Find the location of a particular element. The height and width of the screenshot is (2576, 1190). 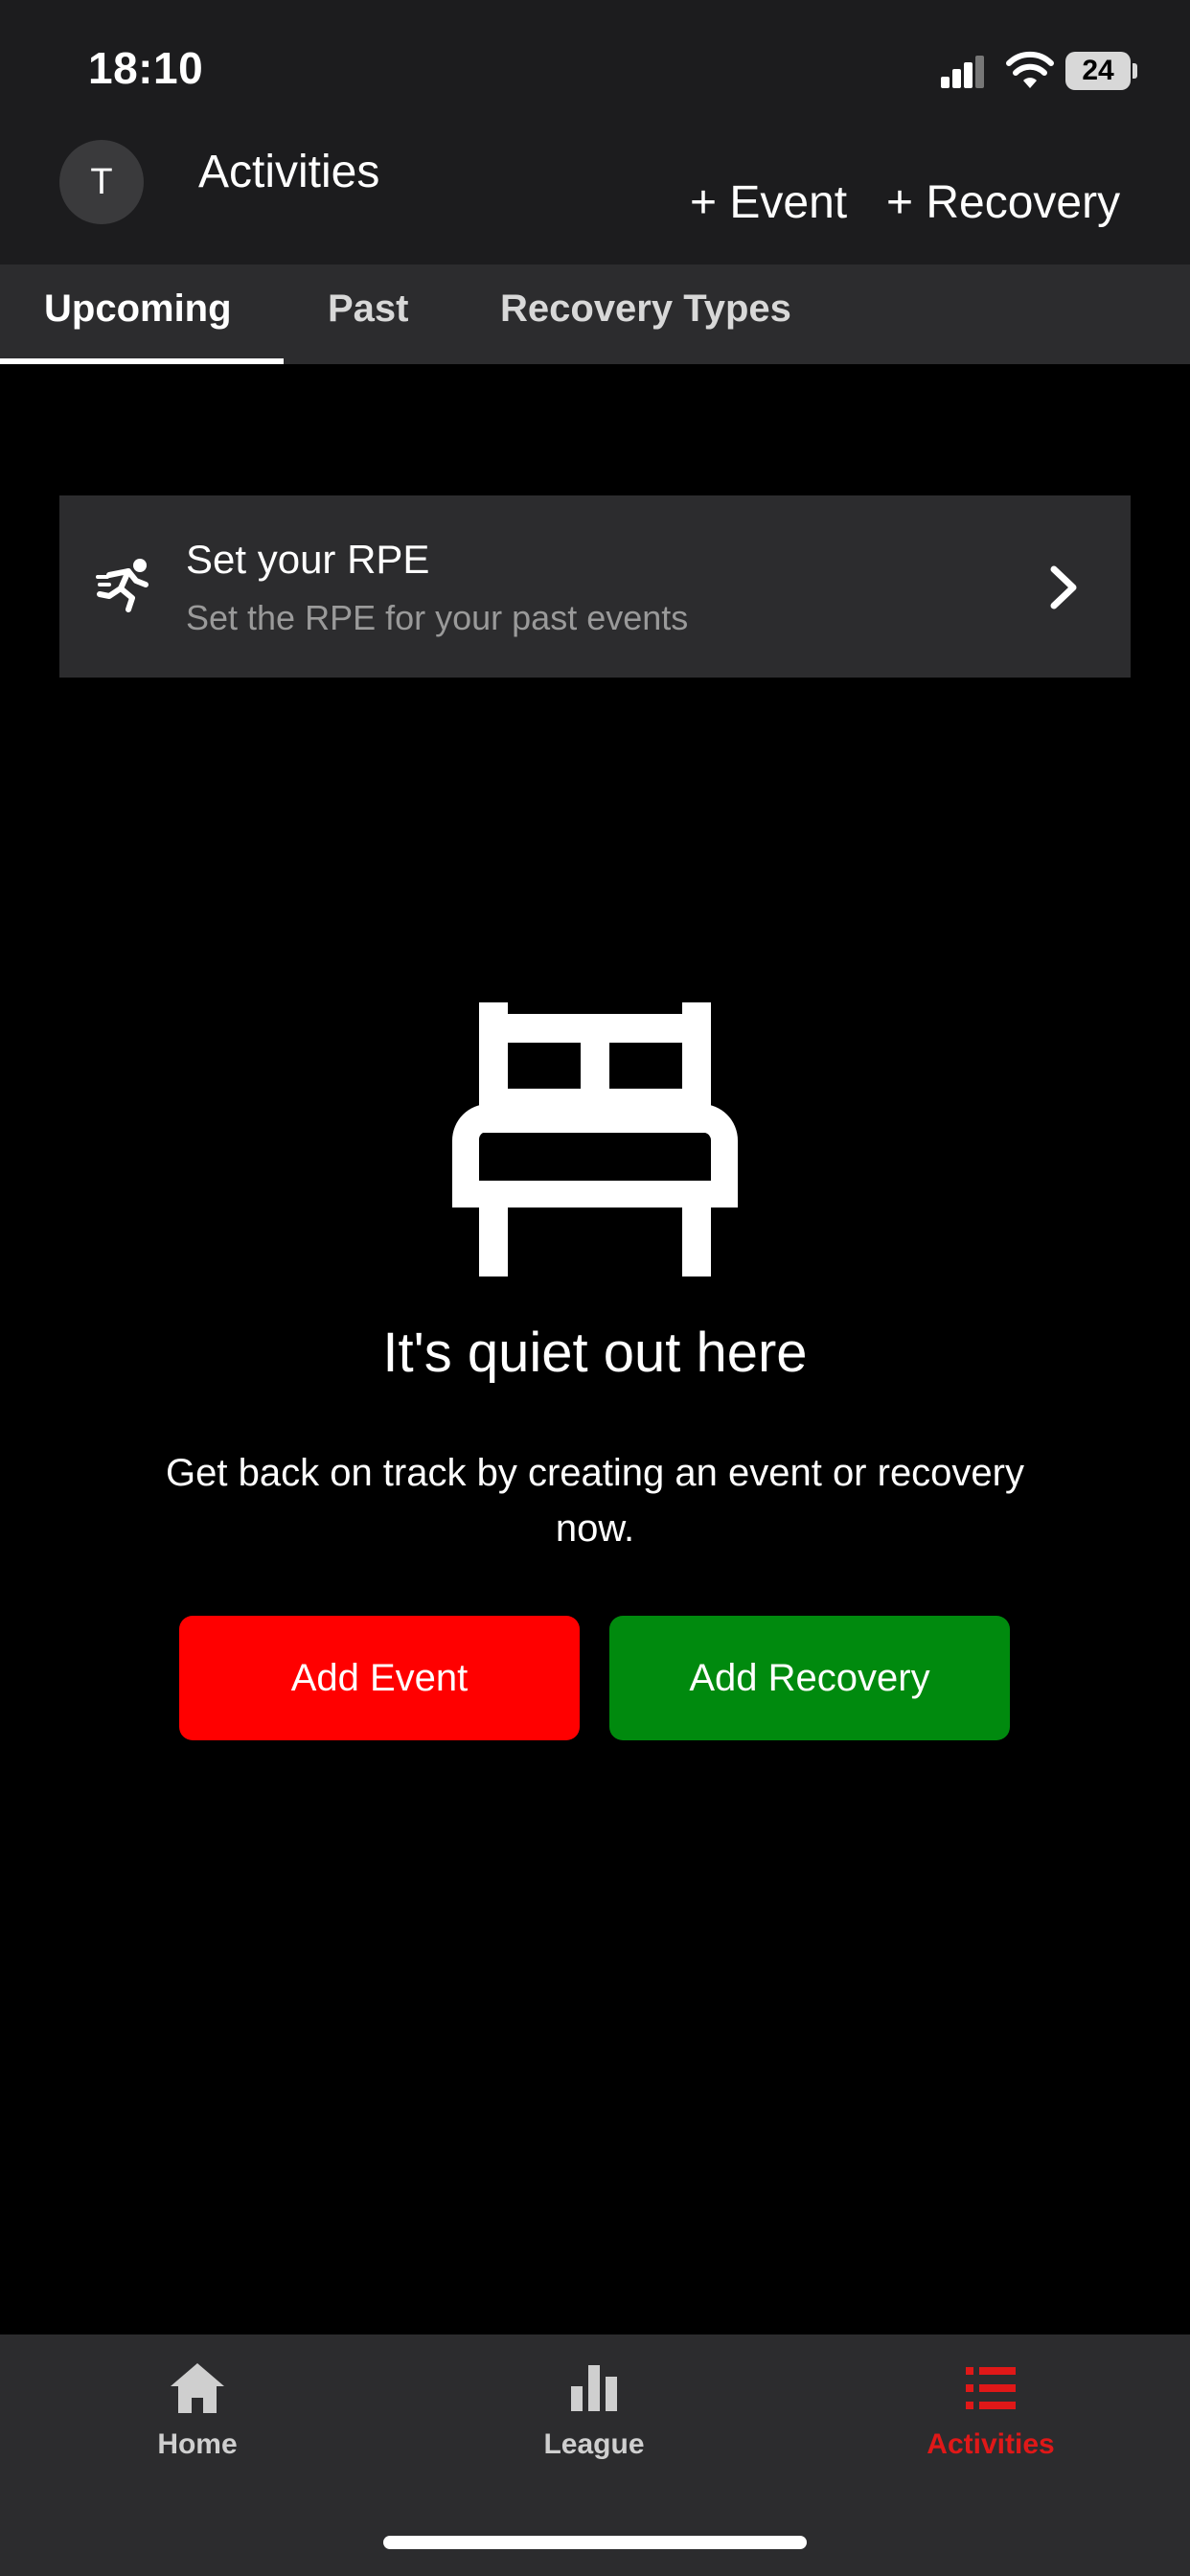

bed-icon is located at coordinates (595, 1139).